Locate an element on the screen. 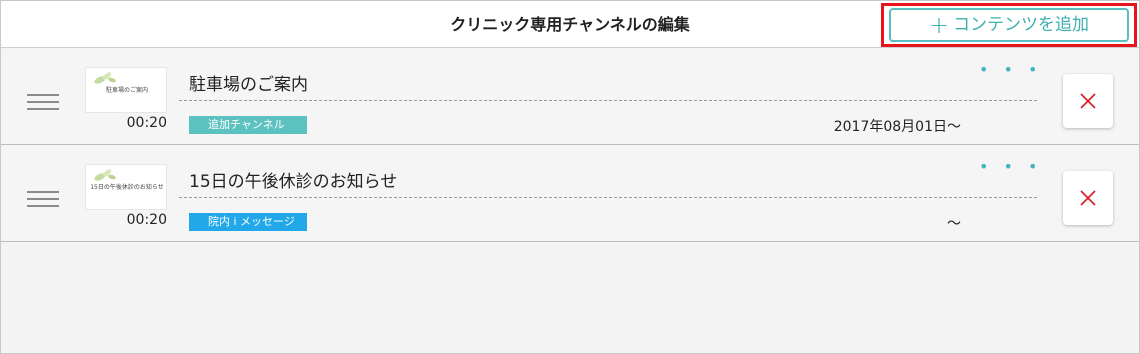  add-content-label: コンテンツを追加 is located at coordinates (1021, 25).